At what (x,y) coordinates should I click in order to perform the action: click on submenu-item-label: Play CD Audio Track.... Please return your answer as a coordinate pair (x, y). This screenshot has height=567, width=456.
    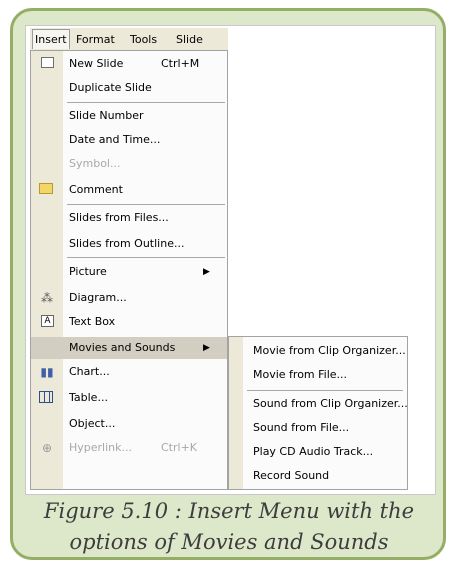
    Looking at the image, I should click on (313, 451).